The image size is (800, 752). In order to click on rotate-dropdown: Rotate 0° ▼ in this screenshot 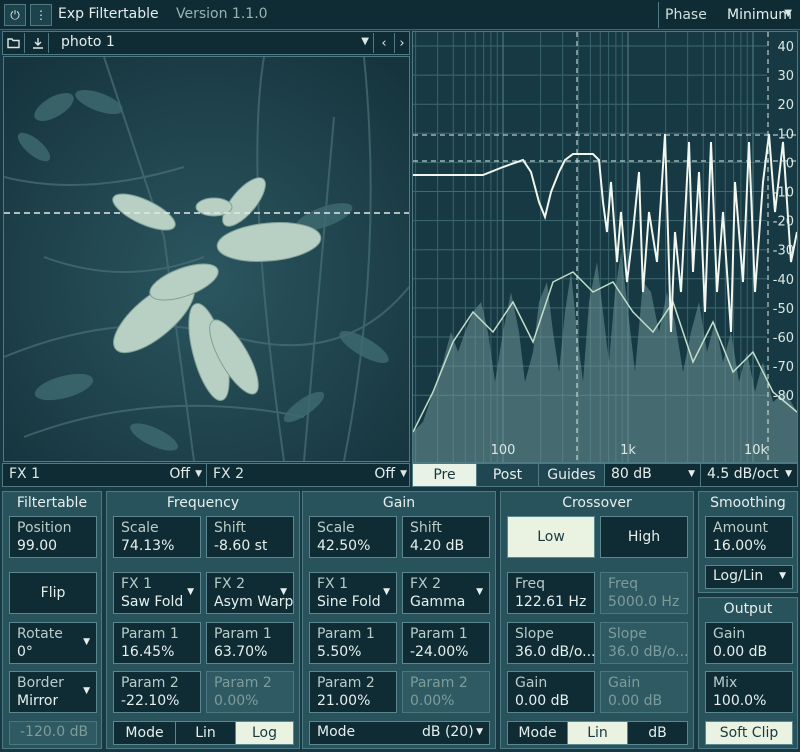, I will do `click(53, 643)`.